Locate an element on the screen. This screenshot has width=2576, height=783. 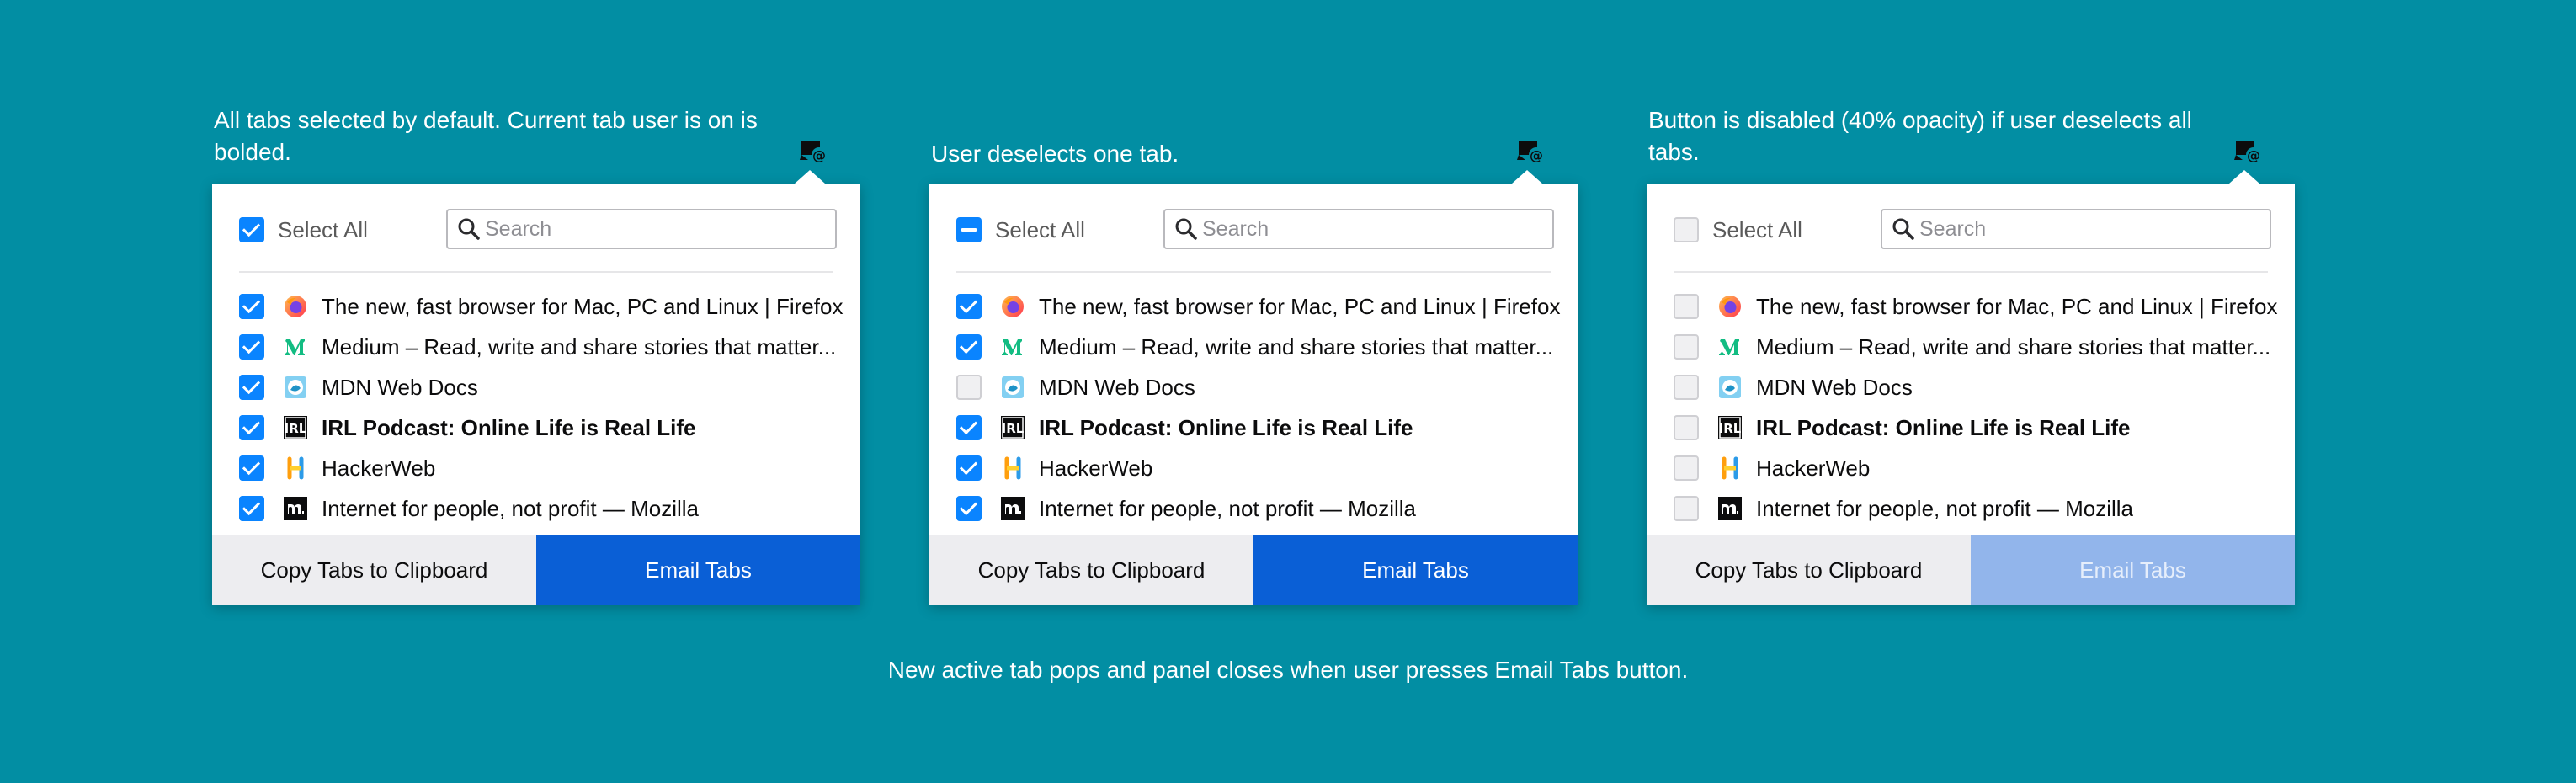
panel-footer: Copy Tabs to Clipboard Email Tabs is located at coordinates (1971, 570).